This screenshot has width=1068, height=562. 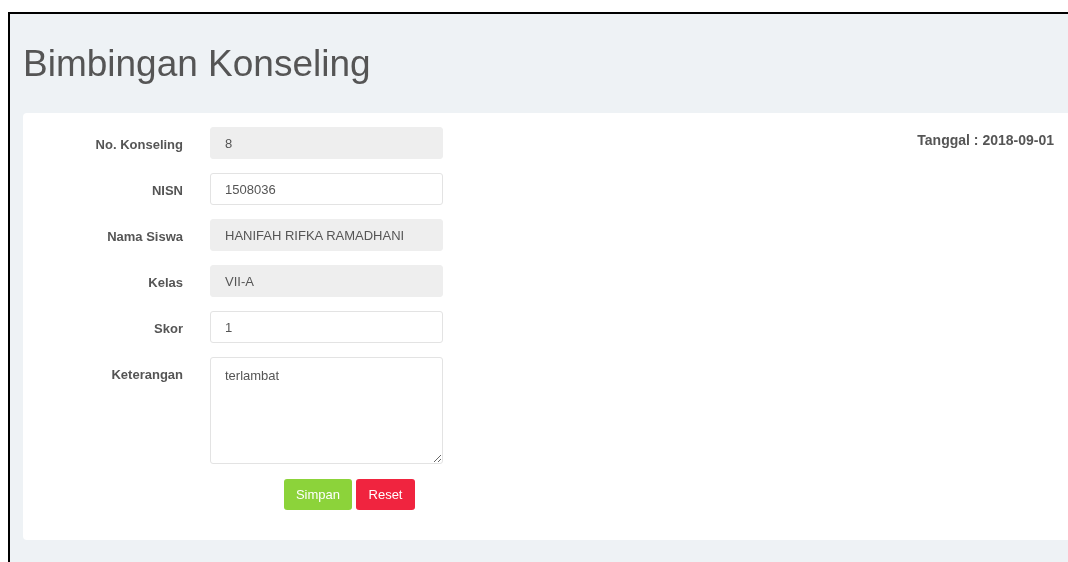 I want to click on page-title: Bimbingan Konseling, so click(x=197, y=64).